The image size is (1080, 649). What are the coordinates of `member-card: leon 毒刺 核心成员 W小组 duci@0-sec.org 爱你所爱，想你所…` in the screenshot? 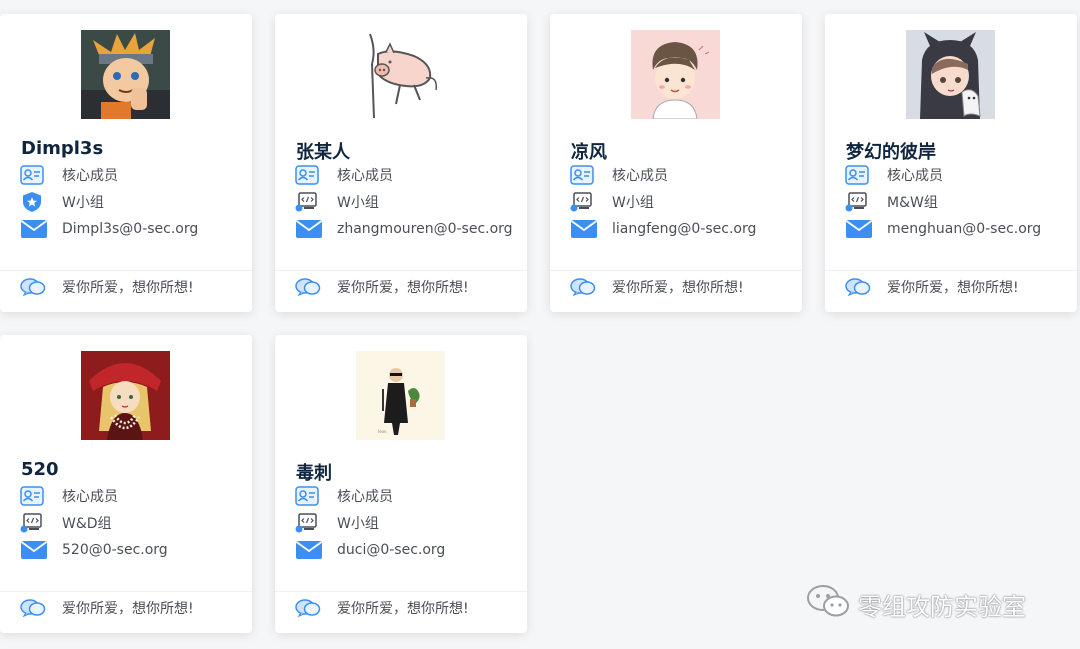 It's located at (401, 484).